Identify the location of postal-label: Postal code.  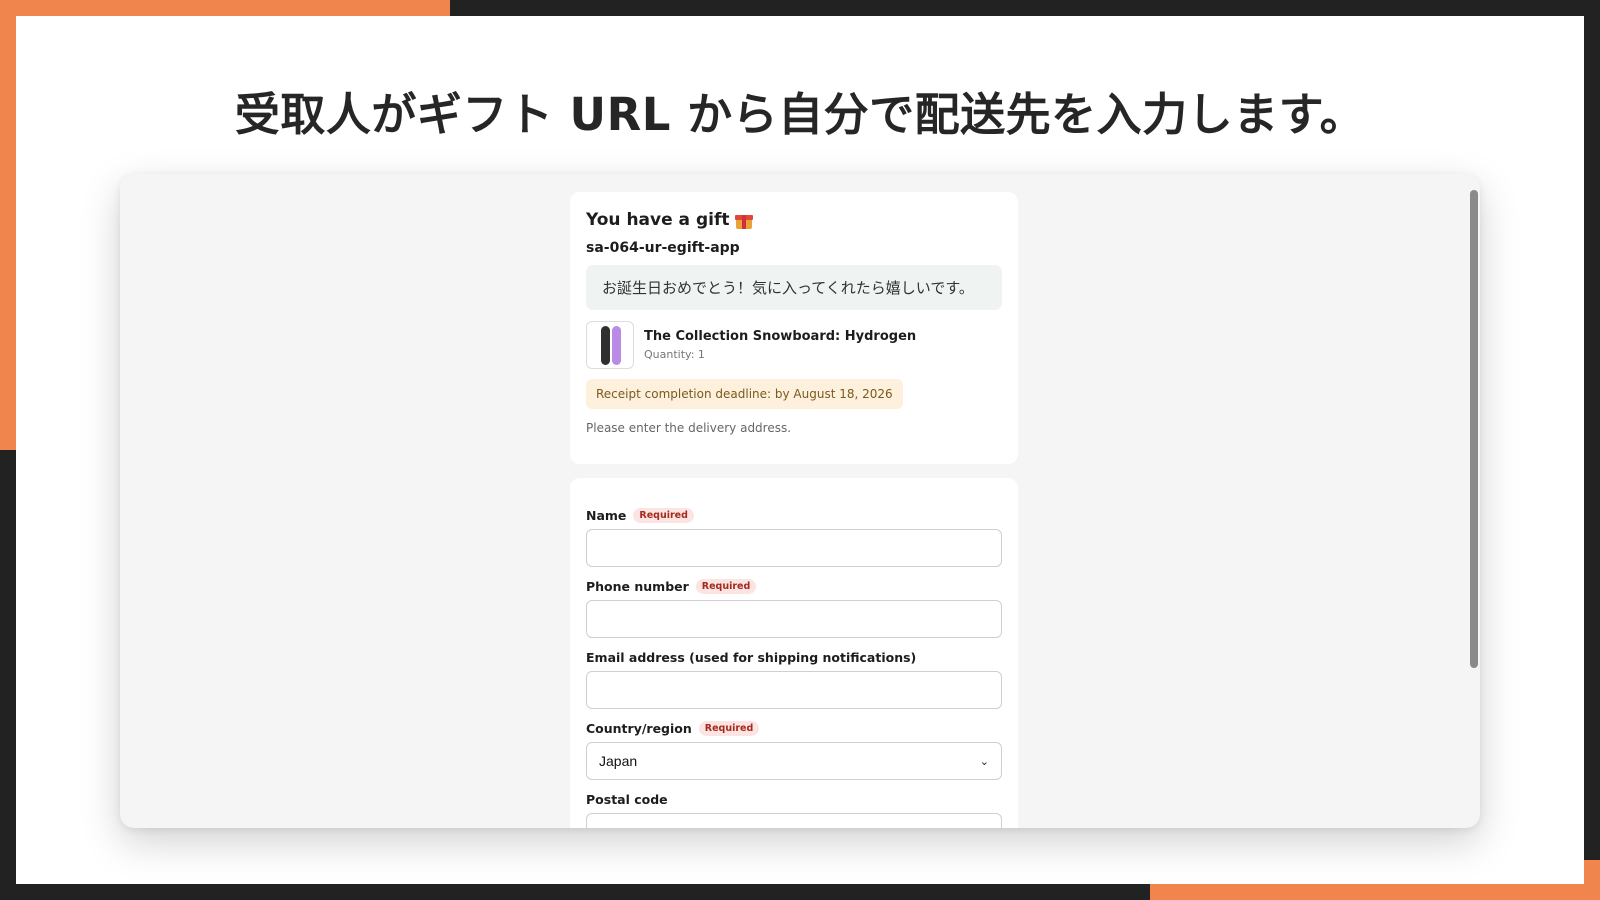
(627, 799).